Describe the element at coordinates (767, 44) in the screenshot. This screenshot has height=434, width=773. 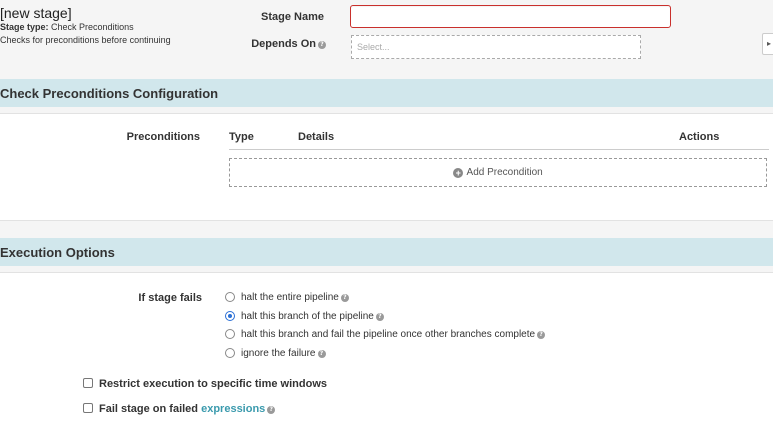
I see `edge-button: ▸` at that location.